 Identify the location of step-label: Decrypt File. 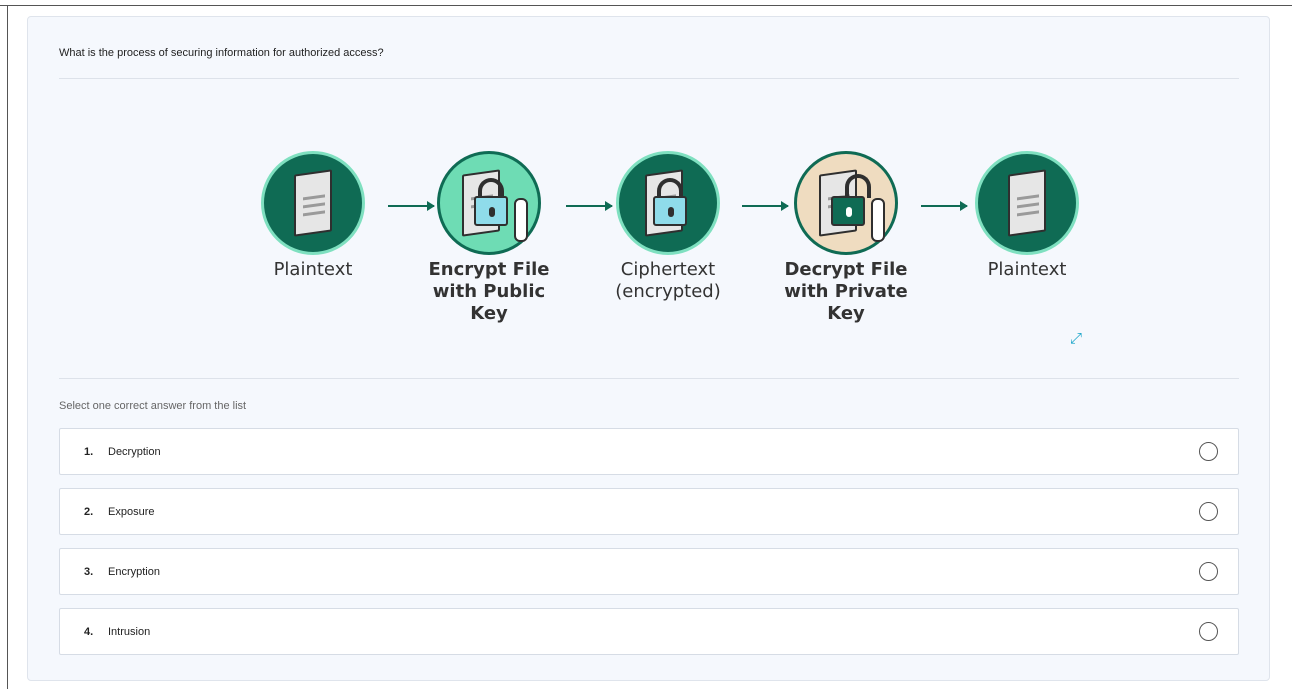
(846, 269).